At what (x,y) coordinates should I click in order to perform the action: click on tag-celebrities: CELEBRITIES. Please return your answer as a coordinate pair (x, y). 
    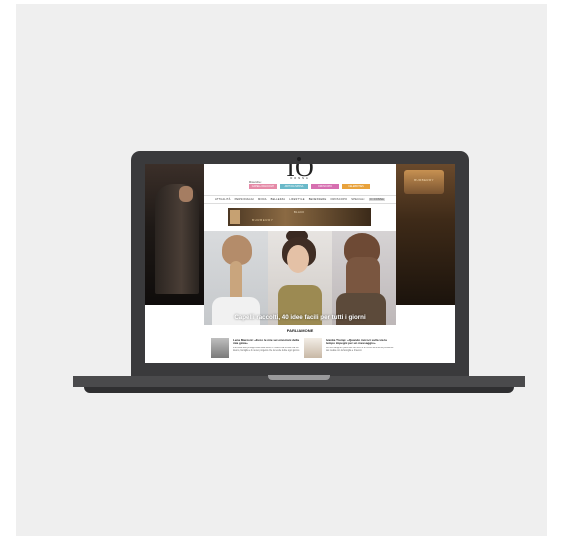
    Looking at the image, I should click on (356, 186).